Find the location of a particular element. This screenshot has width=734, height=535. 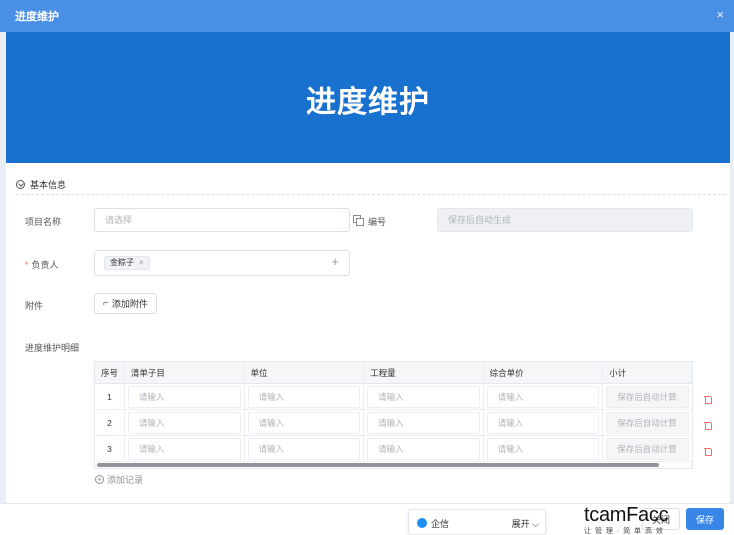

tag-close-icon: × is located at coordinates (141, 263).